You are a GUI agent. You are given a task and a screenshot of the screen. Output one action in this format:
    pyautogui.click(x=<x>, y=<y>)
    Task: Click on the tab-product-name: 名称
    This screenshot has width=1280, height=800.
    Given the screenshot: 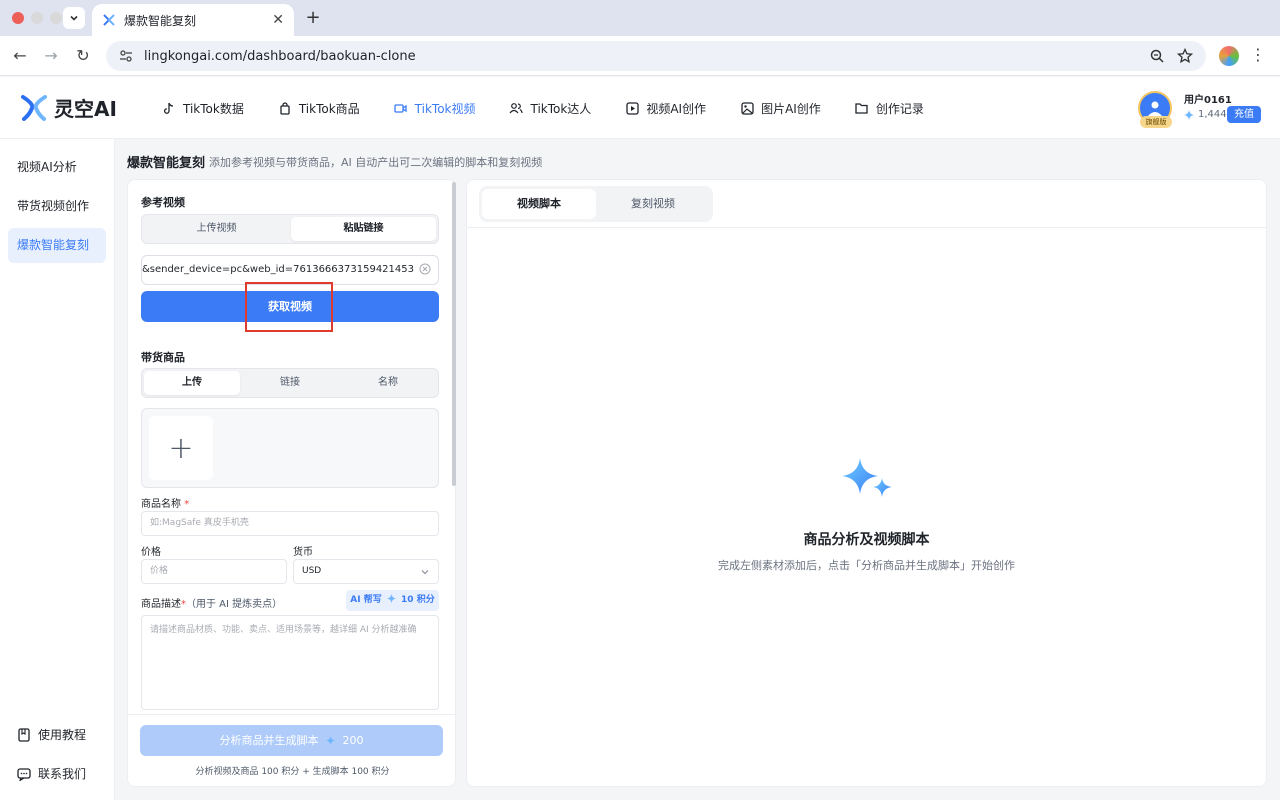 What is the action you would take?
    pyautogui.click(x=388, y=383)
    